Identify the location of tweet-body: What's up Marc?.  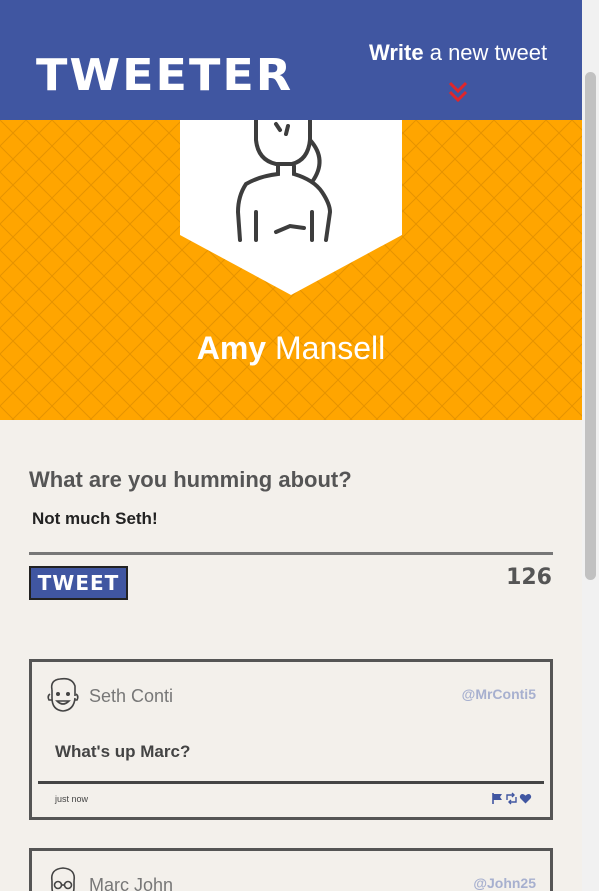
(123, 751).